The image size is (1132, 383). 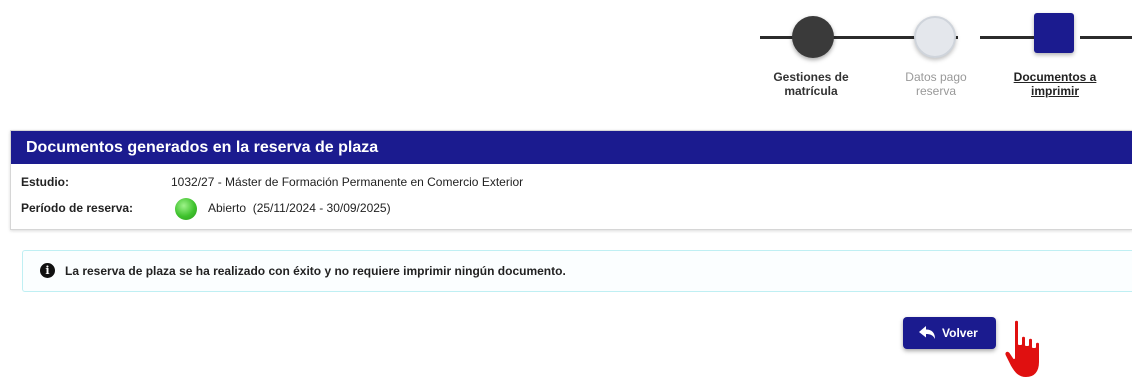 What do you see at coordinates (186, 209) in the screenshot?
I see `status-open-icon` at bounding box center [186, 209].